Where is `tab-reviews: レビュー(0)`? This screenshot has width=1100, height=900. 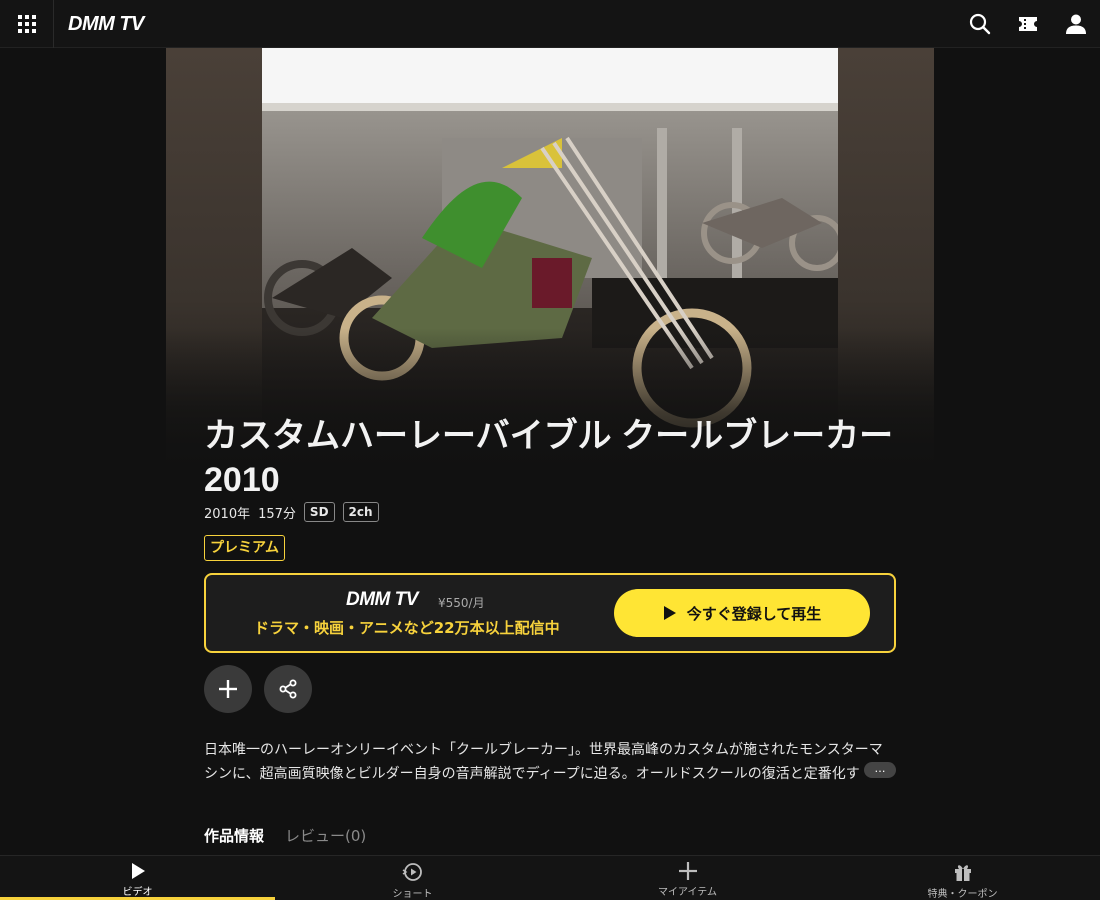
tab-reviews: レビュー(0) is located at coordinates (325, 835).